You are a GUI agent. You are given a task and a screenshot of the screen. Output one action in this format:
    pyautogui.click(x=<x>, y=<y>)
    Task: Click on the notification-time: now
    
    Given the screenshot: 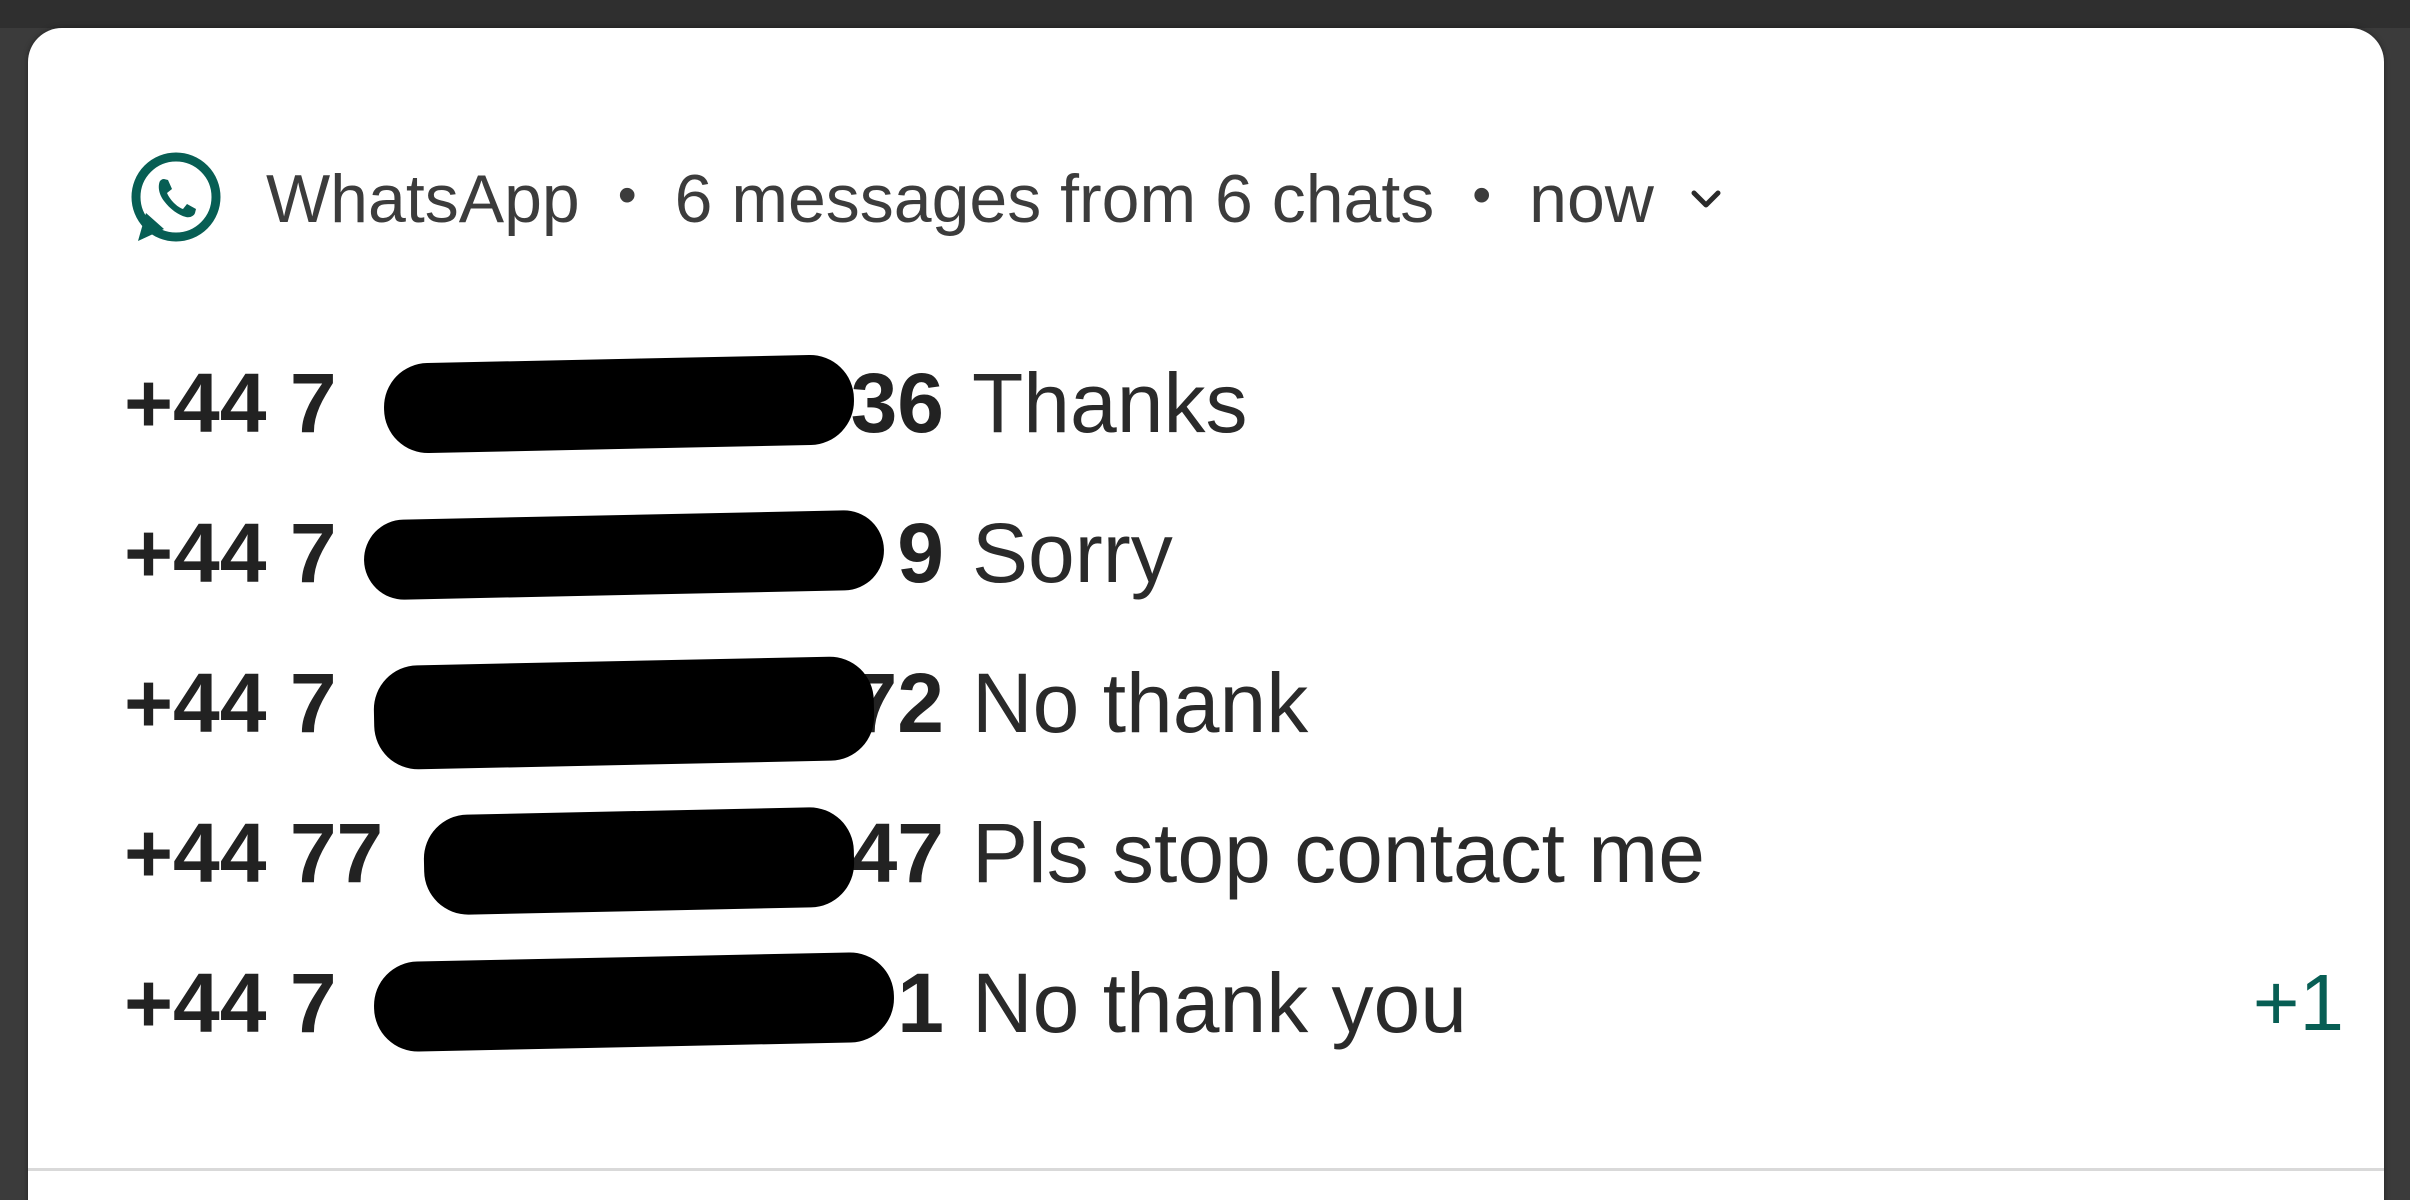 What is the action you would take?
    pyautogui.click(x=1591, y=199)
    